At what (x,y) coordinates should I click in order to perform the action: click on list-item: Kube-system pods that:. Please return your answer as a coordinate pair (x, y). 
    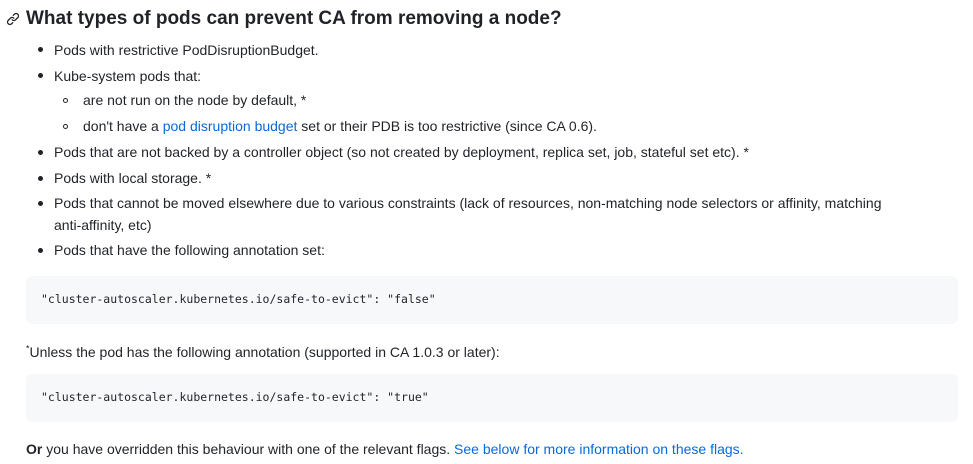
    Looking at the image, I should click on (128, 76).